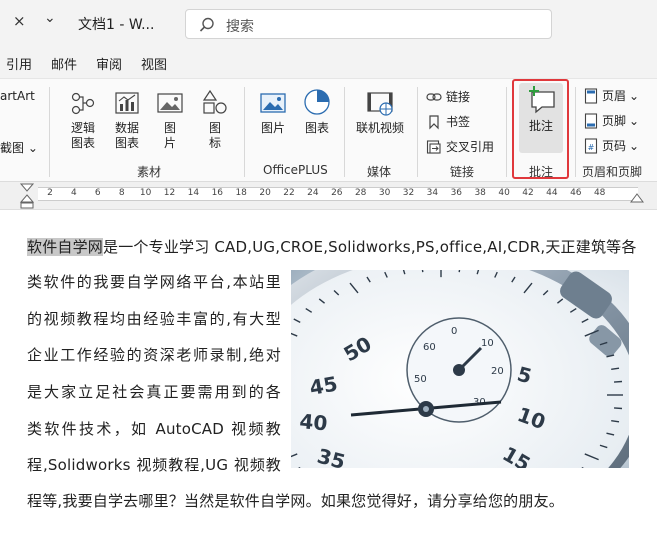  Describe the element at coordinates (154, 392) in the screenshot. I see `paragraph-line: 是大家立足社会真正要需用到的各` at that location.